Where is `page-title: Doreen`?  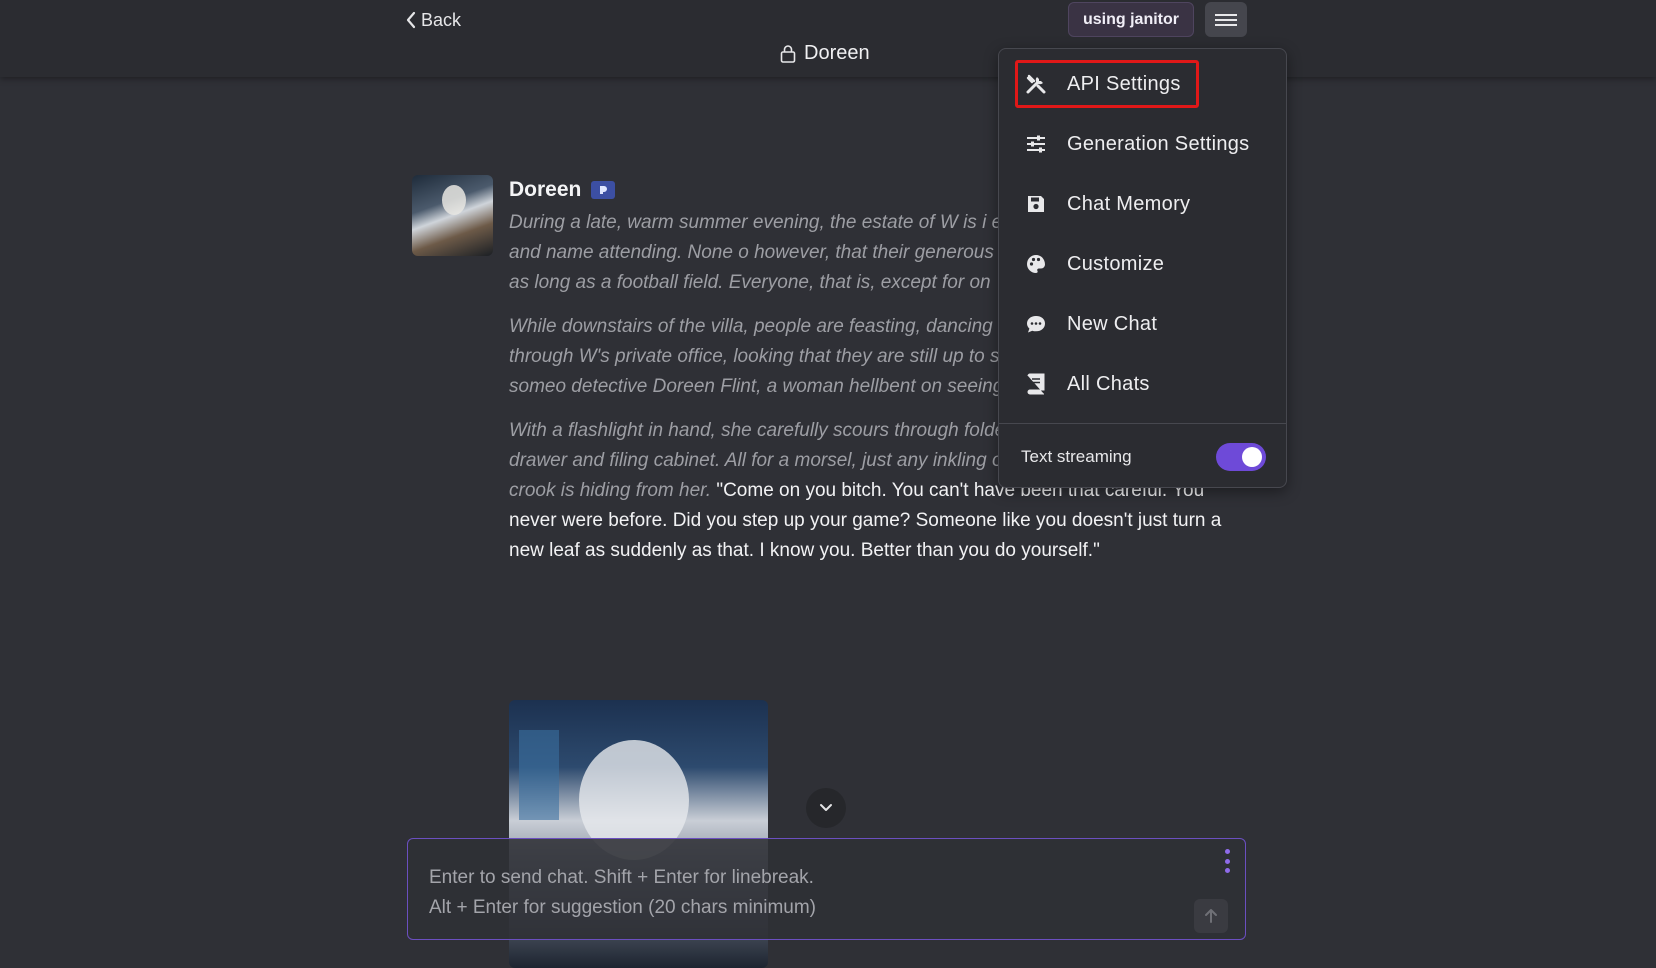 page-title: Doreen is located at coordinates (825, 53).